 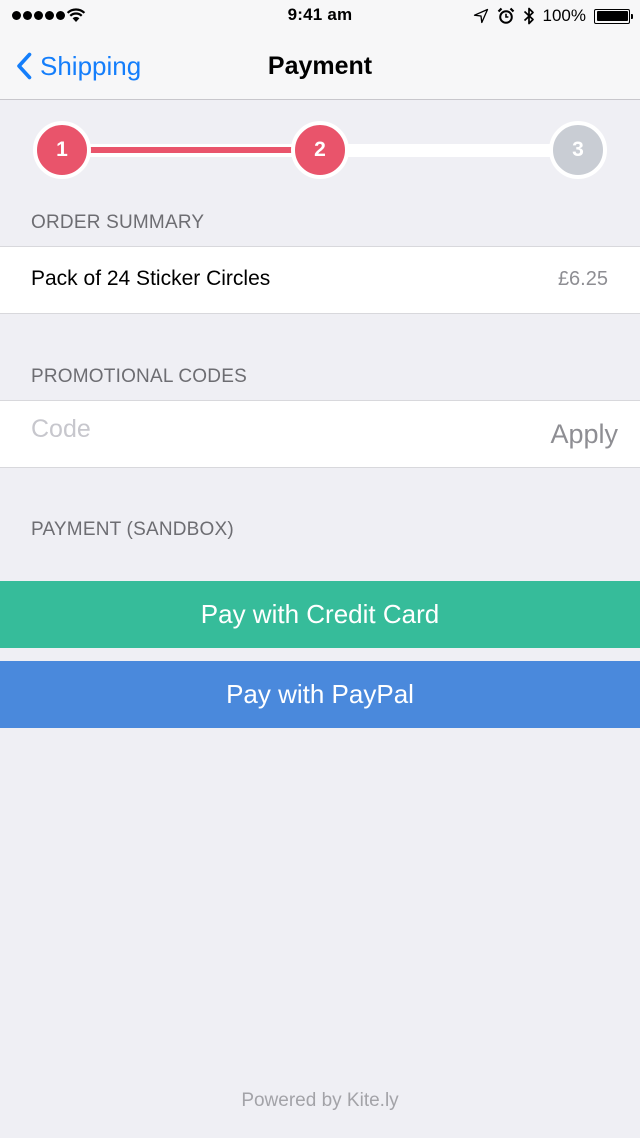 What do you see at coordinates (191, 150) in the screenshot?
I see `stepper-progress-line` at bounding box center [191, 150].